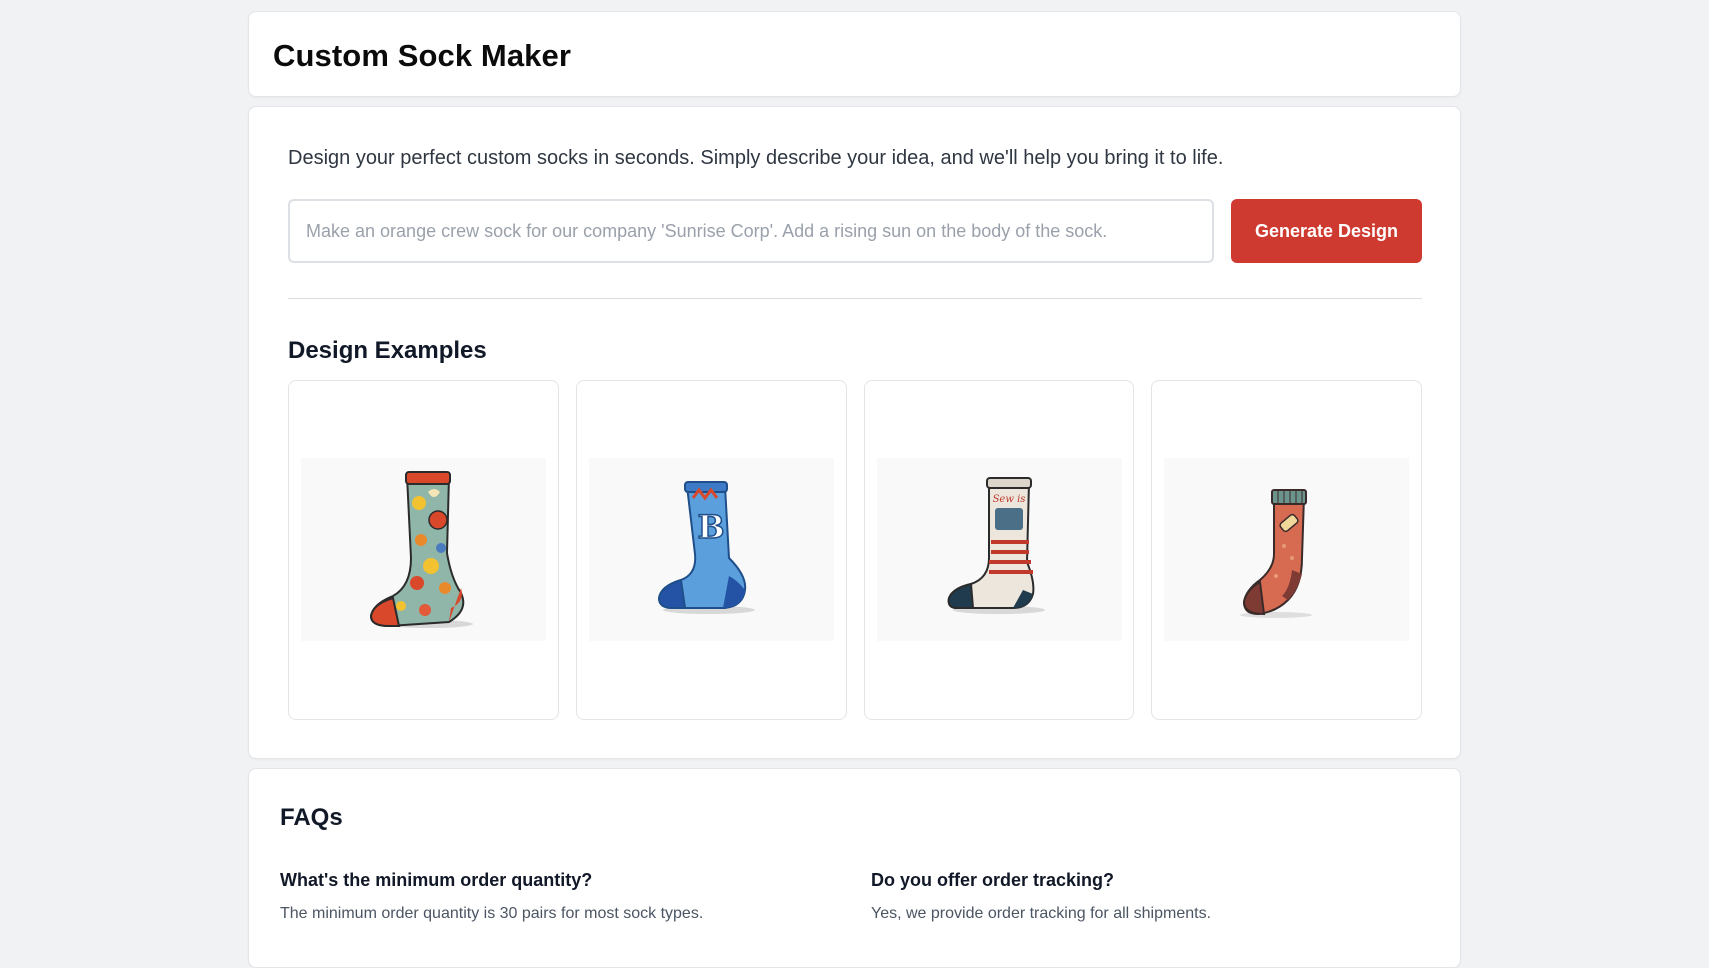 The width and height of the screenshot is (1709, 968). I want to click on design-example-card: Sew is, so click(999, 550).